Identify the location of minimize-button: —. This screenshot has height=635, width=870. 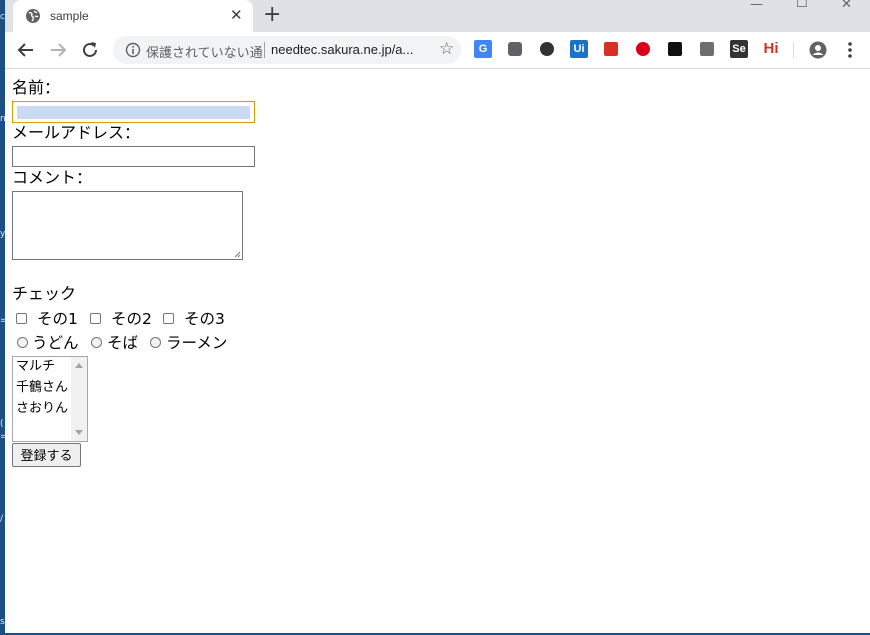
(756, 6).